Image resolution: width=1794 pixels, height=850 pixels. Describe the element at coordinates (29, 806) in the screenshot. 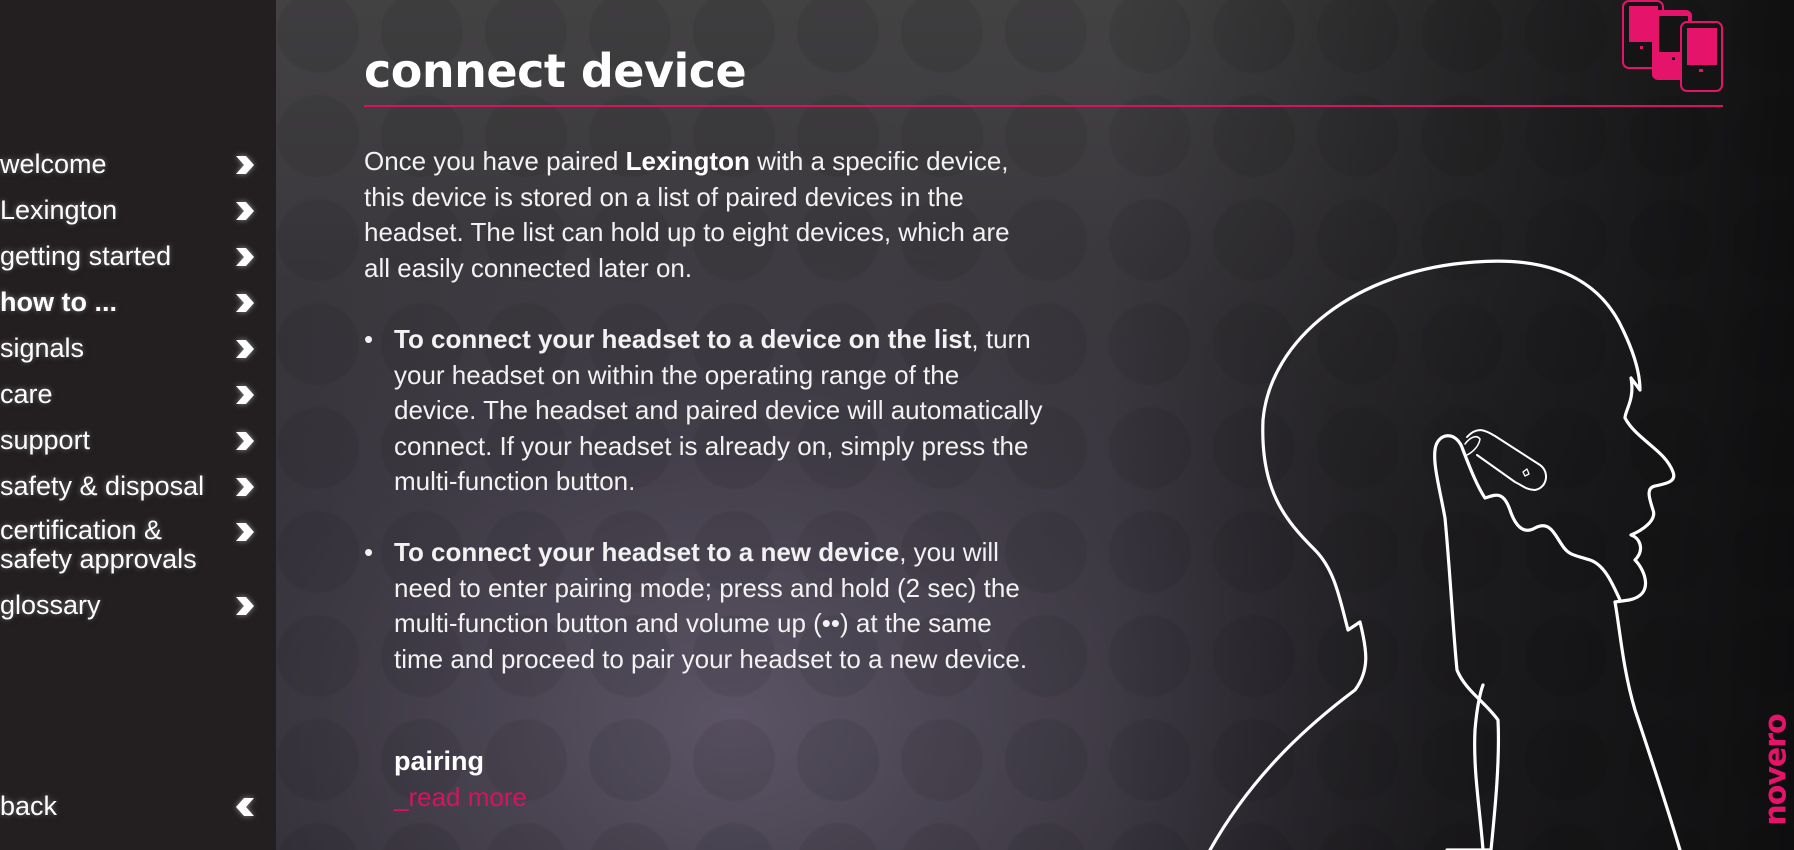

I see `back-label: back` at that location.